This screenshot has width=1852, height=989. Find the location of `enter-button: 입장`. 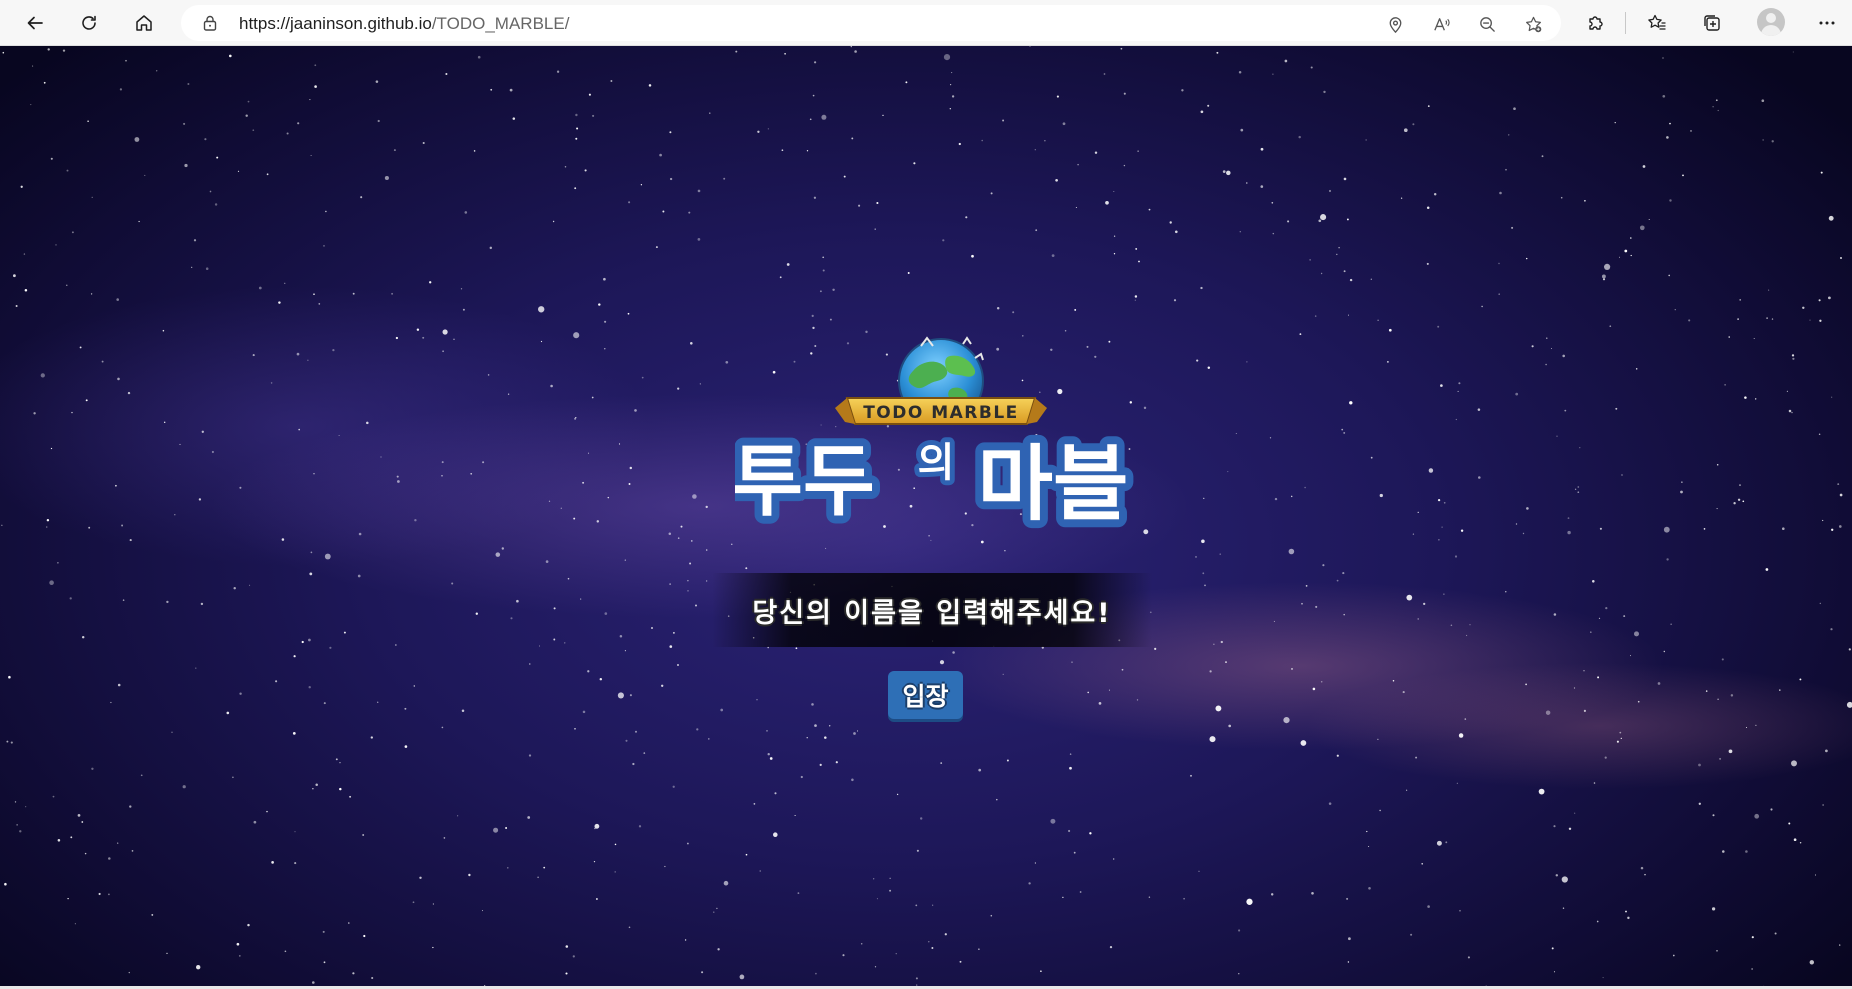

enter-button: 입장 is located at coordinates (925, 695).